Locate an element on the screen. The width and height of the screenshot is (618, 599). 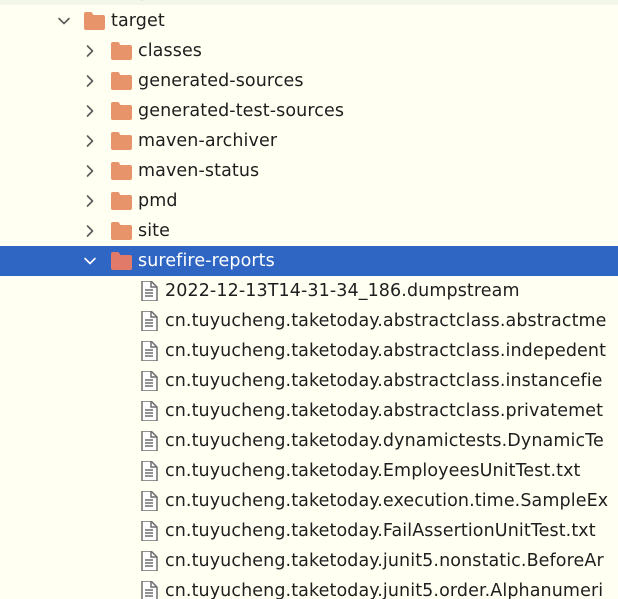
tree-node-label: site is located at coordinates (154, 231).